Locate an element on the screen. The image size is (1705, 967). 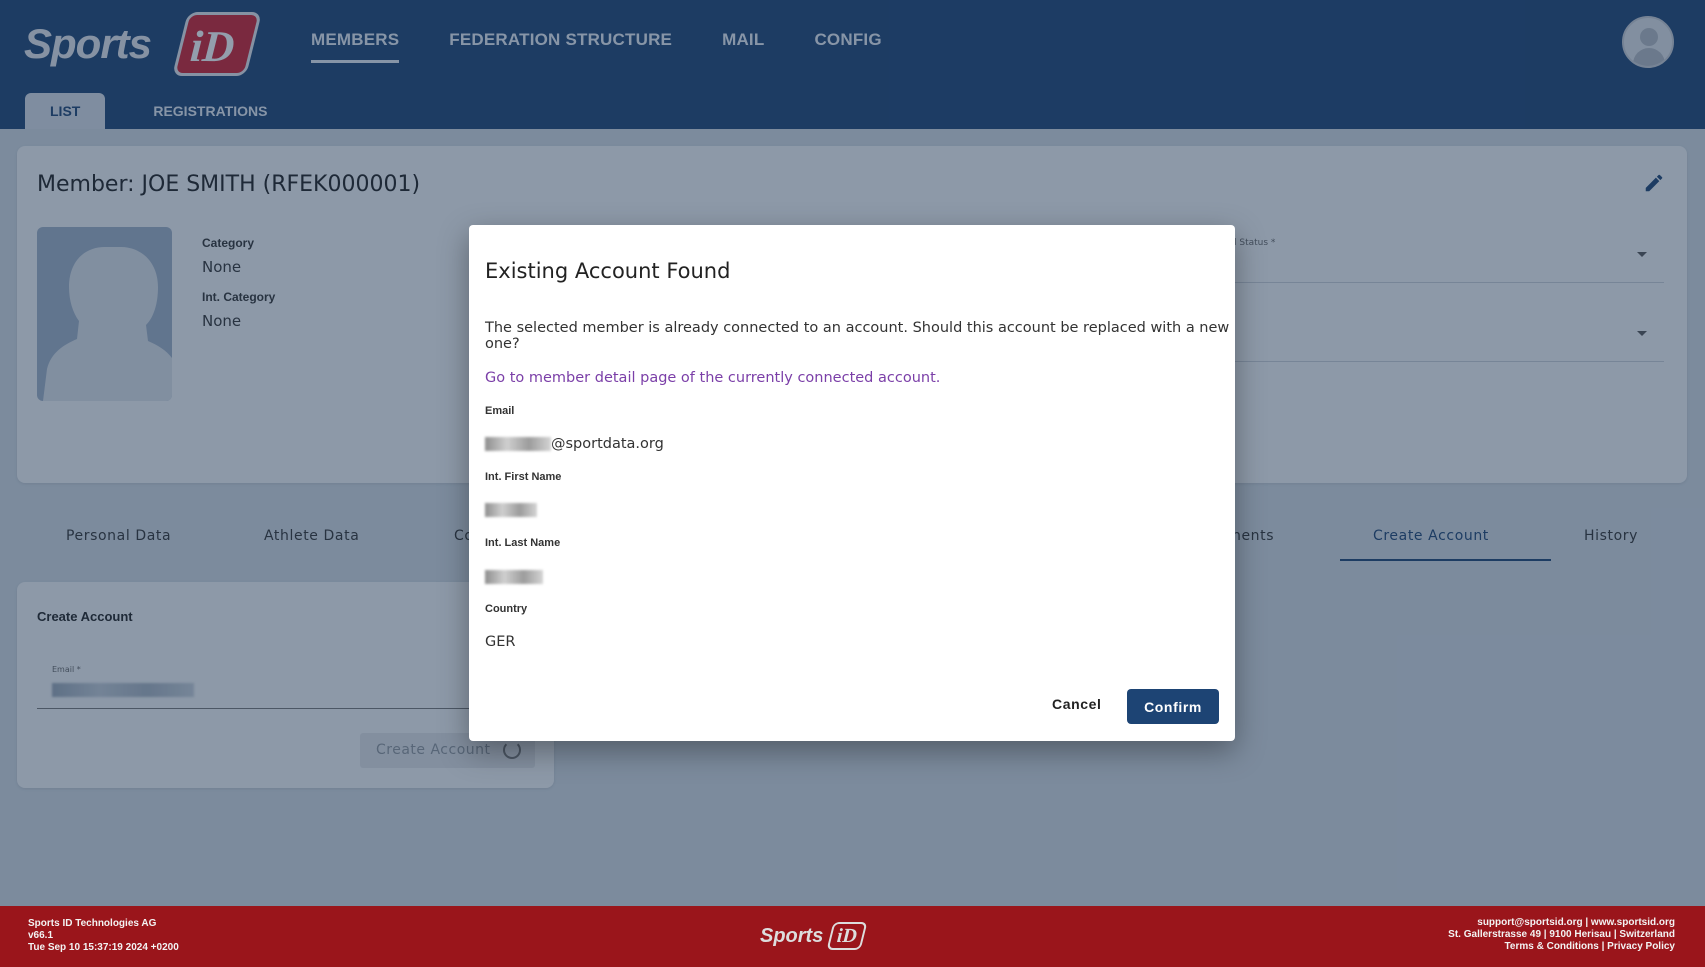
email-value: @sportdata.org is located at coordinates (574, 444).